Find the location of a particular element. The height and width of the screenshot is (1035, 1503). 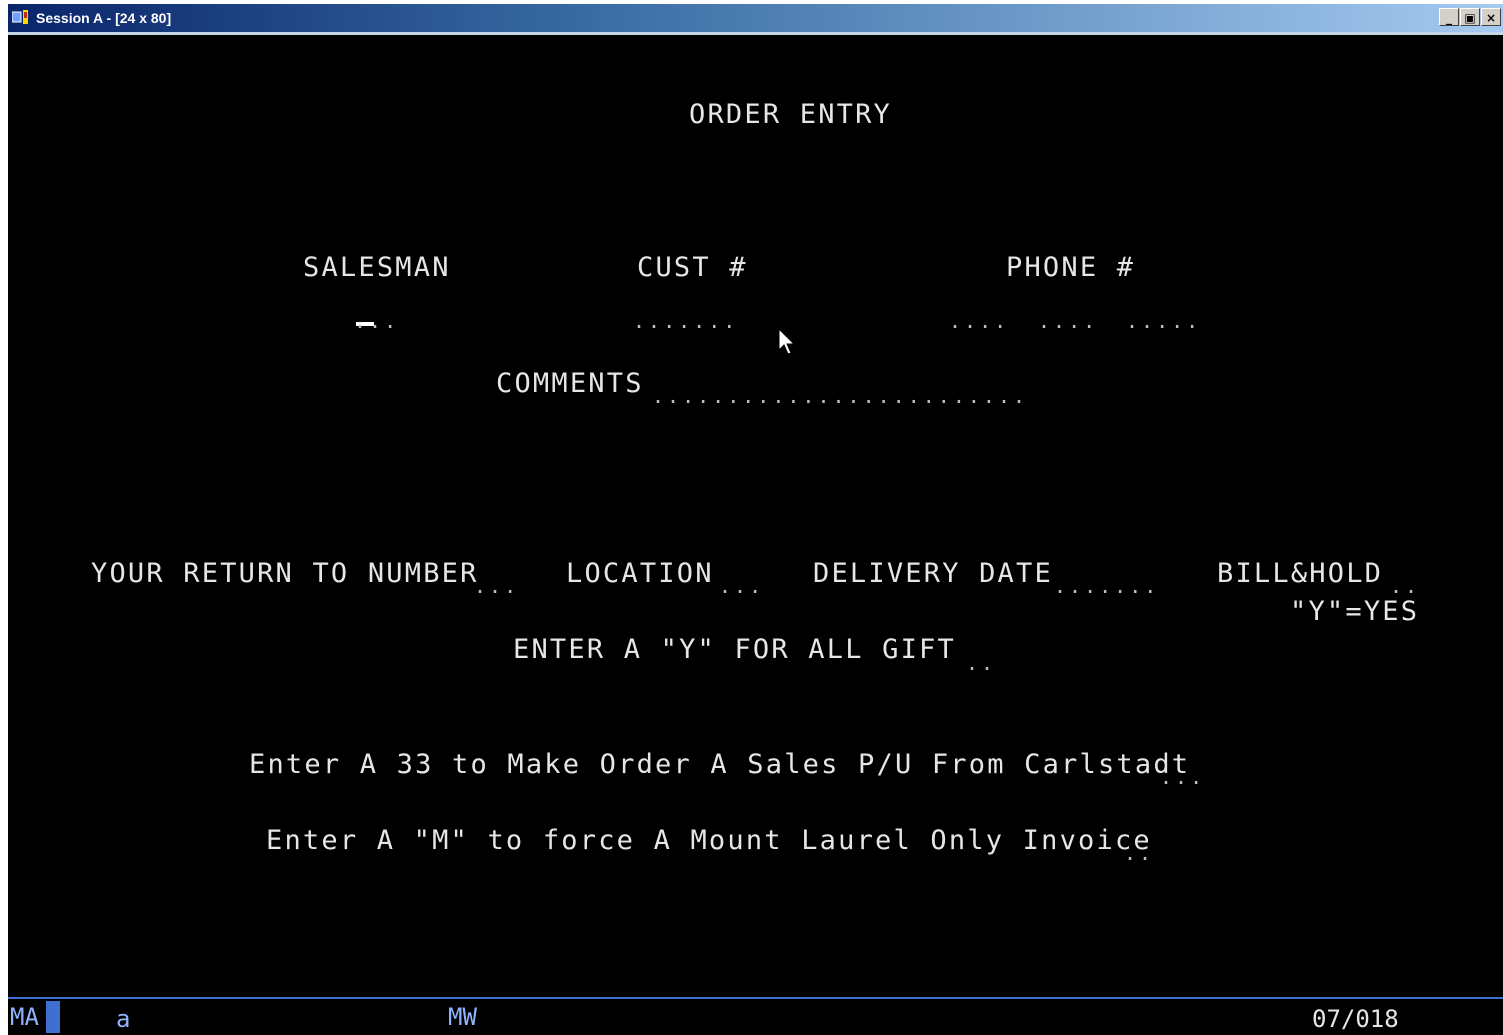

restore-button: ▣ is located at coordinates (1470, 17).